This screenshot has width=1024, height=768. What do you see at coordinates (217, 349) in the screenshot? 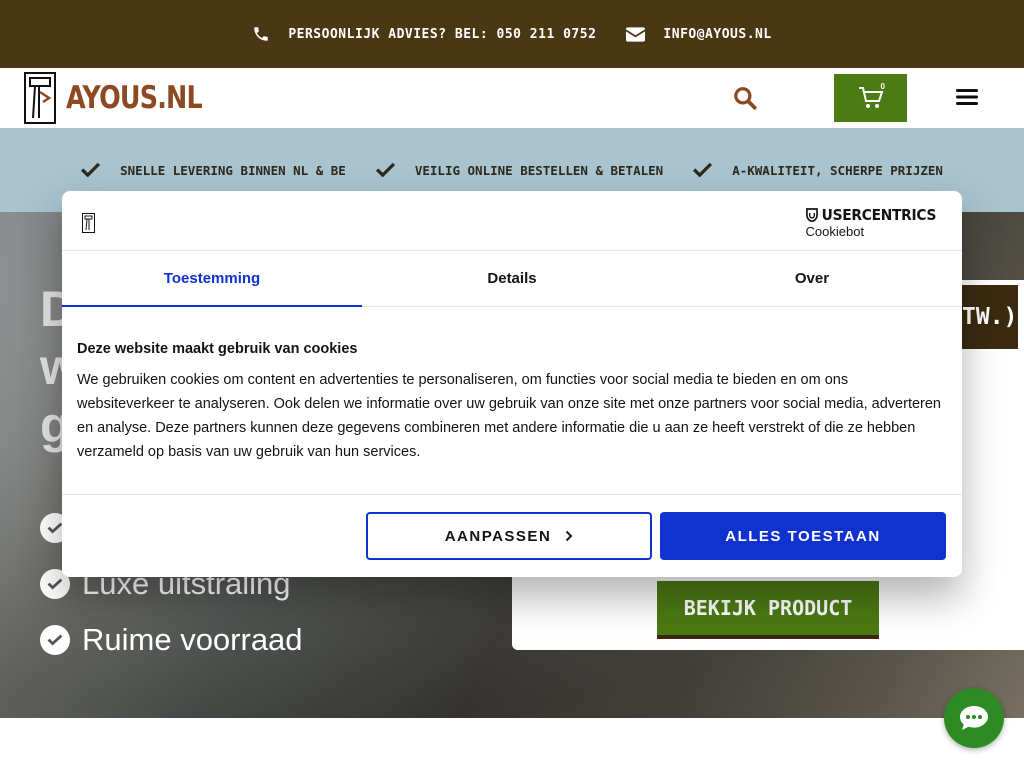
I see `cookie-heading: Deze website maakt gebruik van cookies` at bounding box center [217, 349].